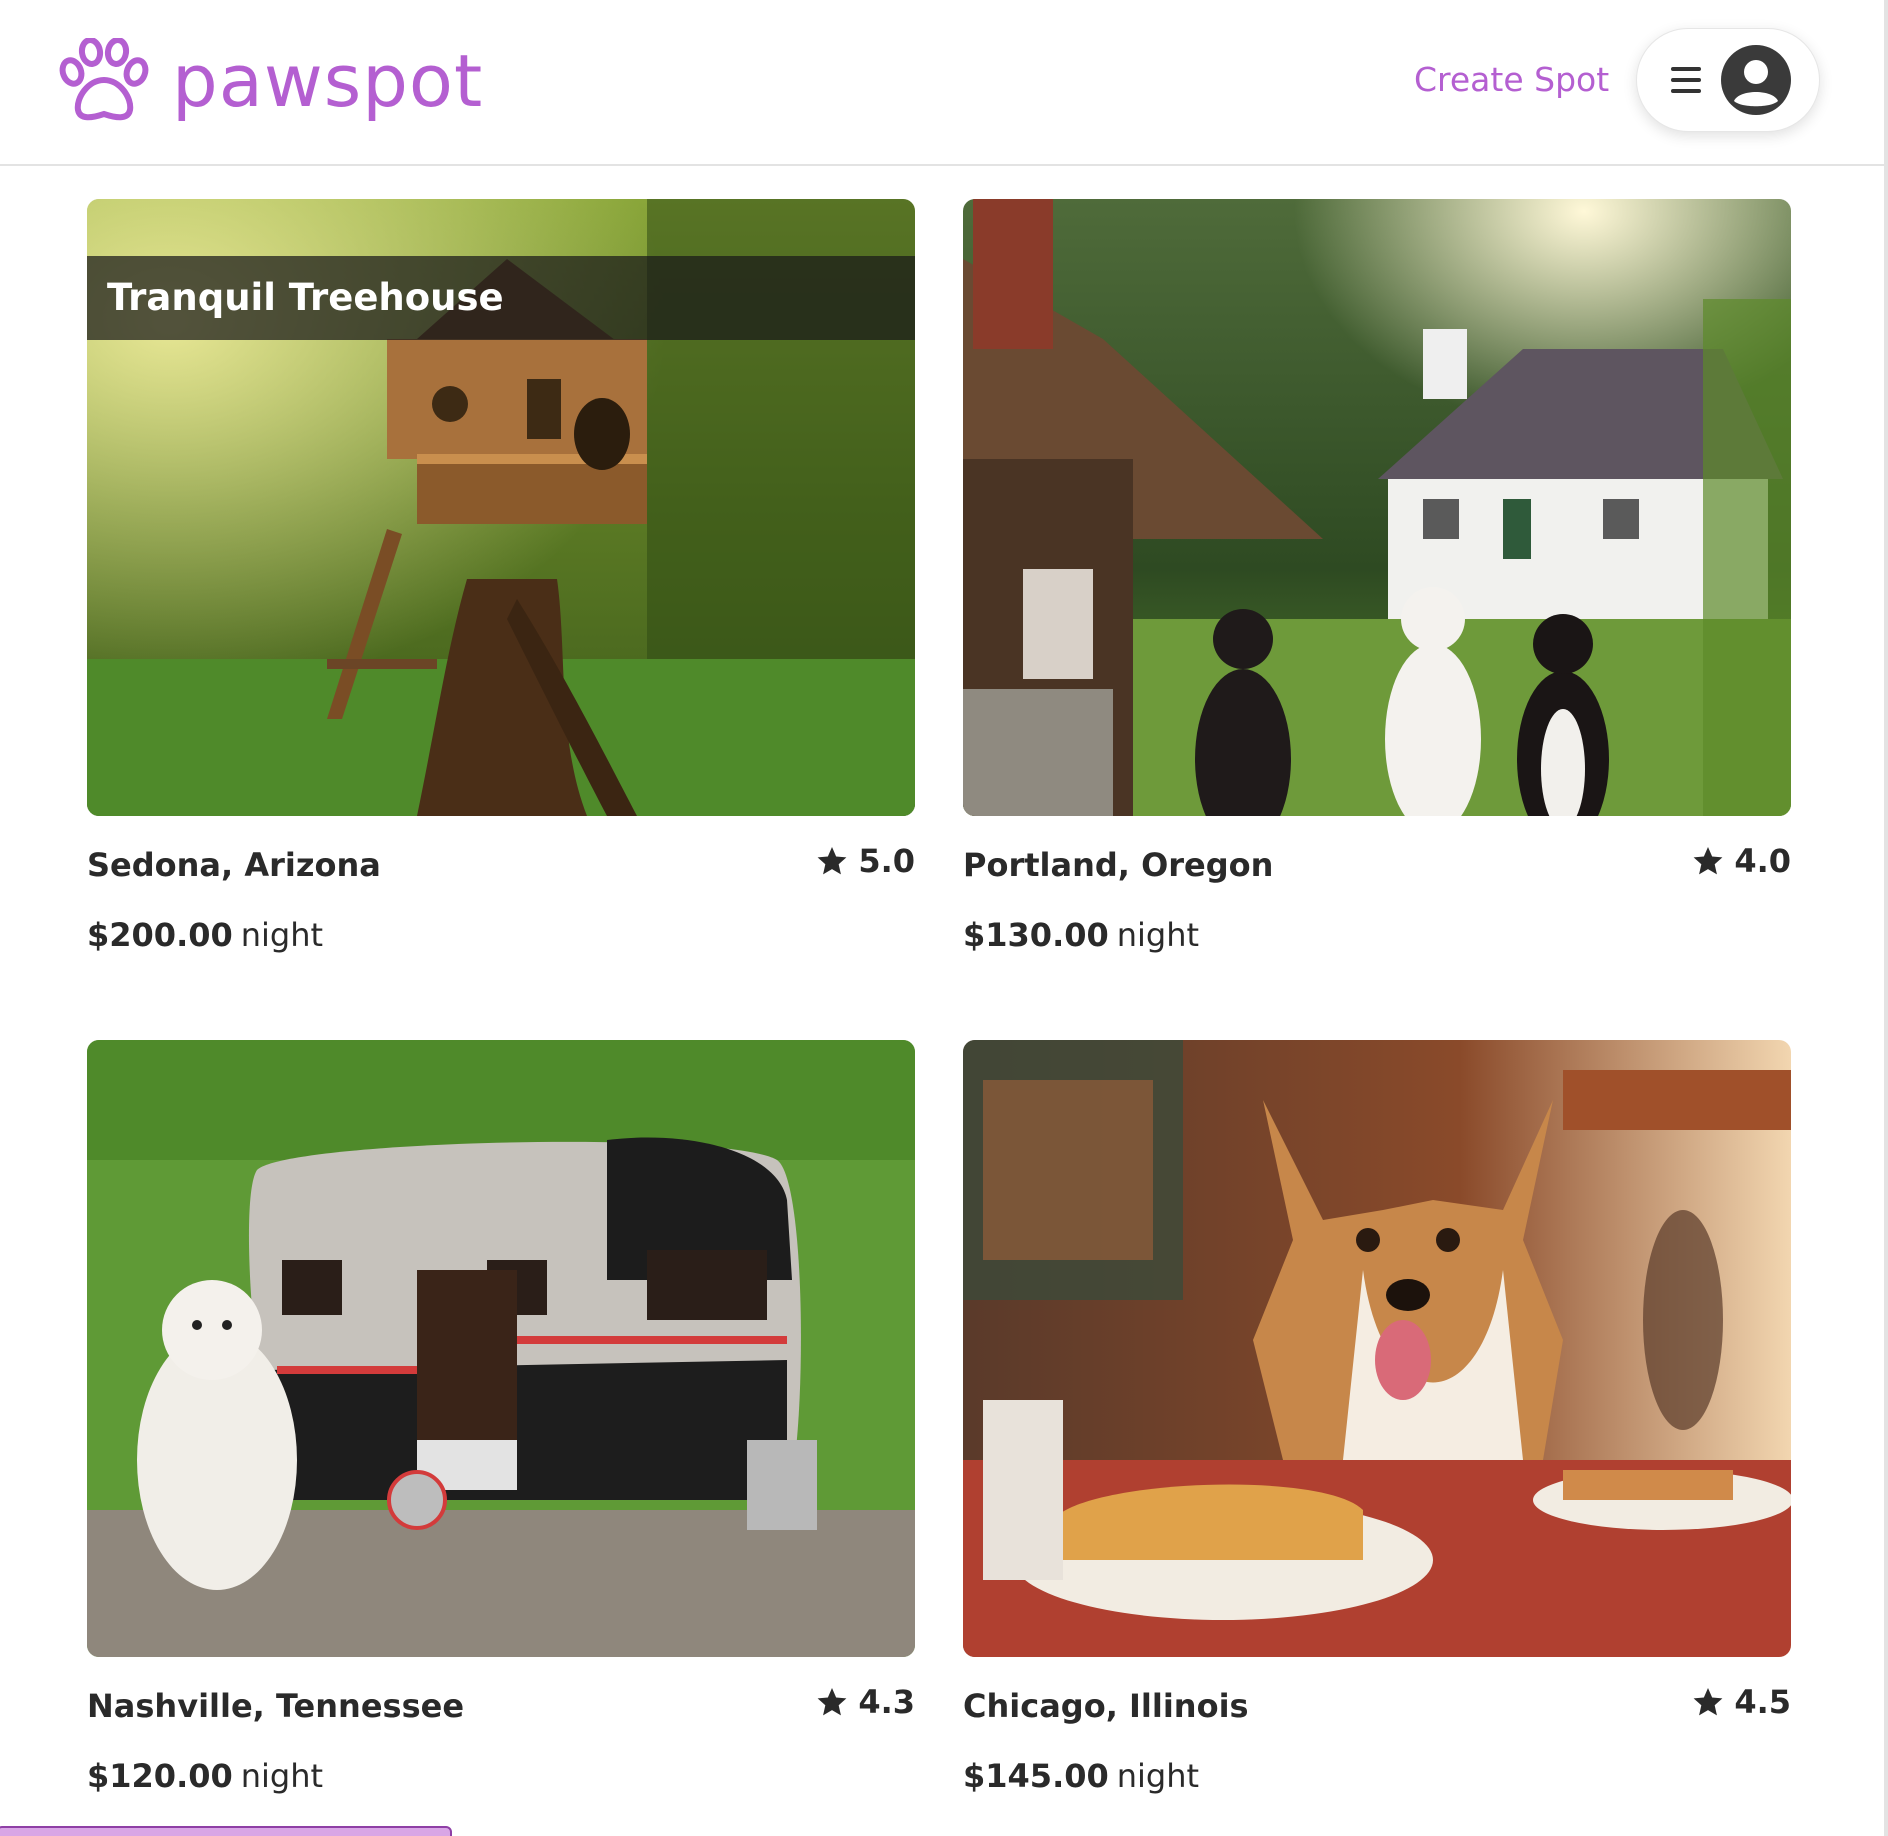 This screenshot has height=1836, width=1888. I want to click on spot-location: Chicago, Illinois, so click(1106, 1706).